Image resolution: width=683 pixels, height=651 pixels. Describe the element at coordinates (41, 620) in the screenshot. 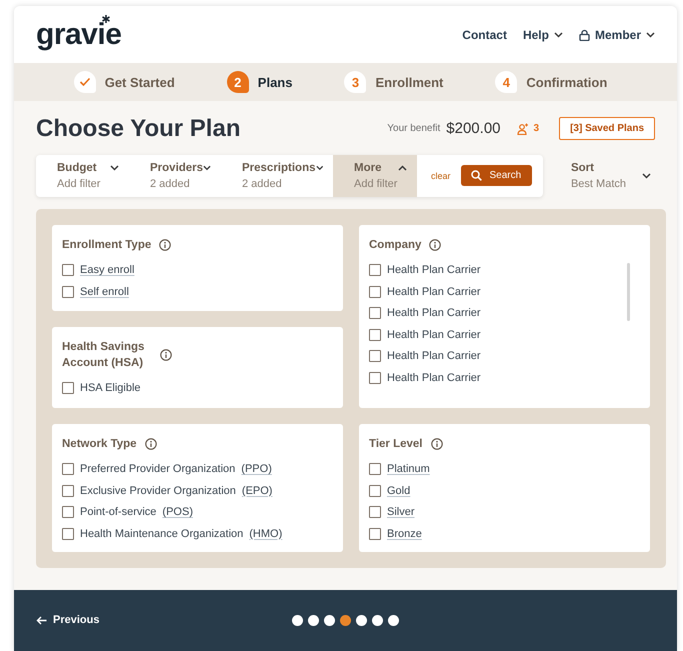

I see `arrow-left-icon` at that location.